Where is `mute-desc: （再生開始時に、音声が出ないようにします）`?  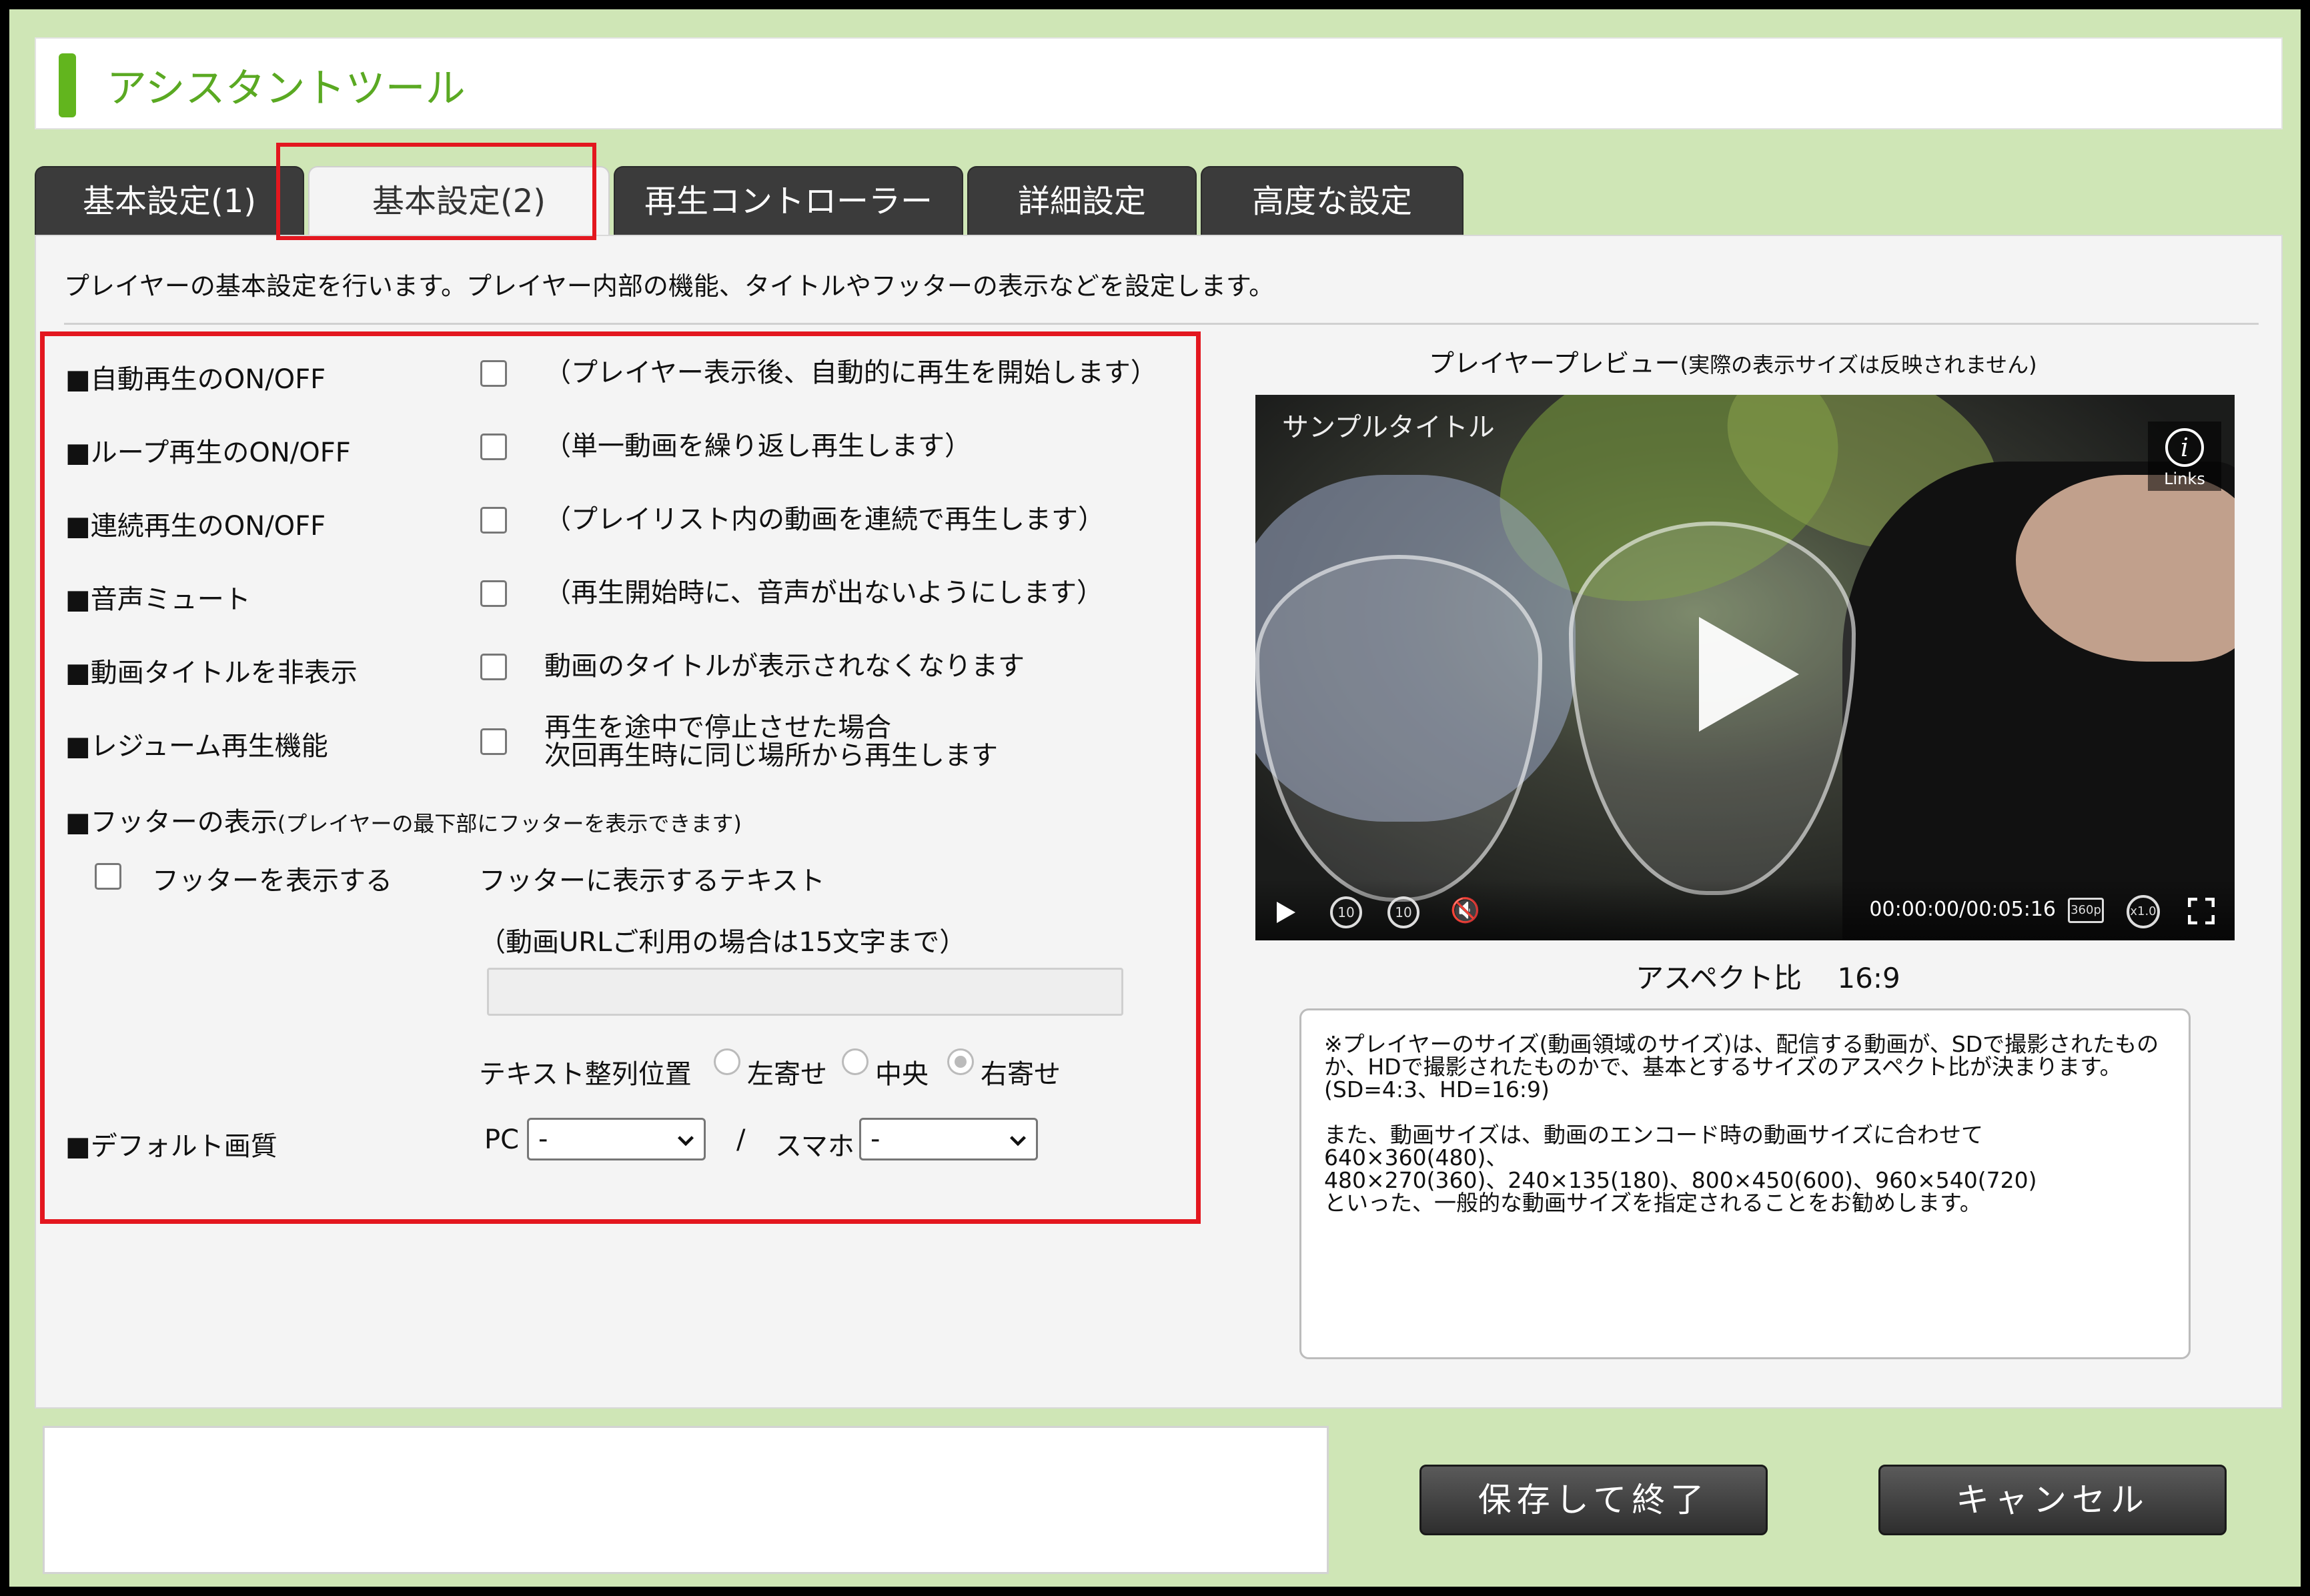 mute-desc: （再生開始時に、音声が出ないようにします） is located at coordinates (823, 593).